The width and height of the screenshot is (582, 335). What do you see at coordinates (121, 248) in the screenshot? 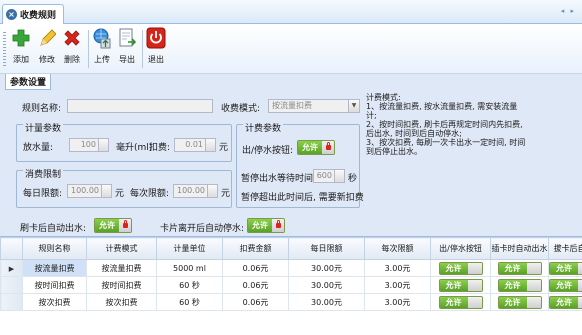
I see `column-header: 计费模式` at bounding box center [121, 248].